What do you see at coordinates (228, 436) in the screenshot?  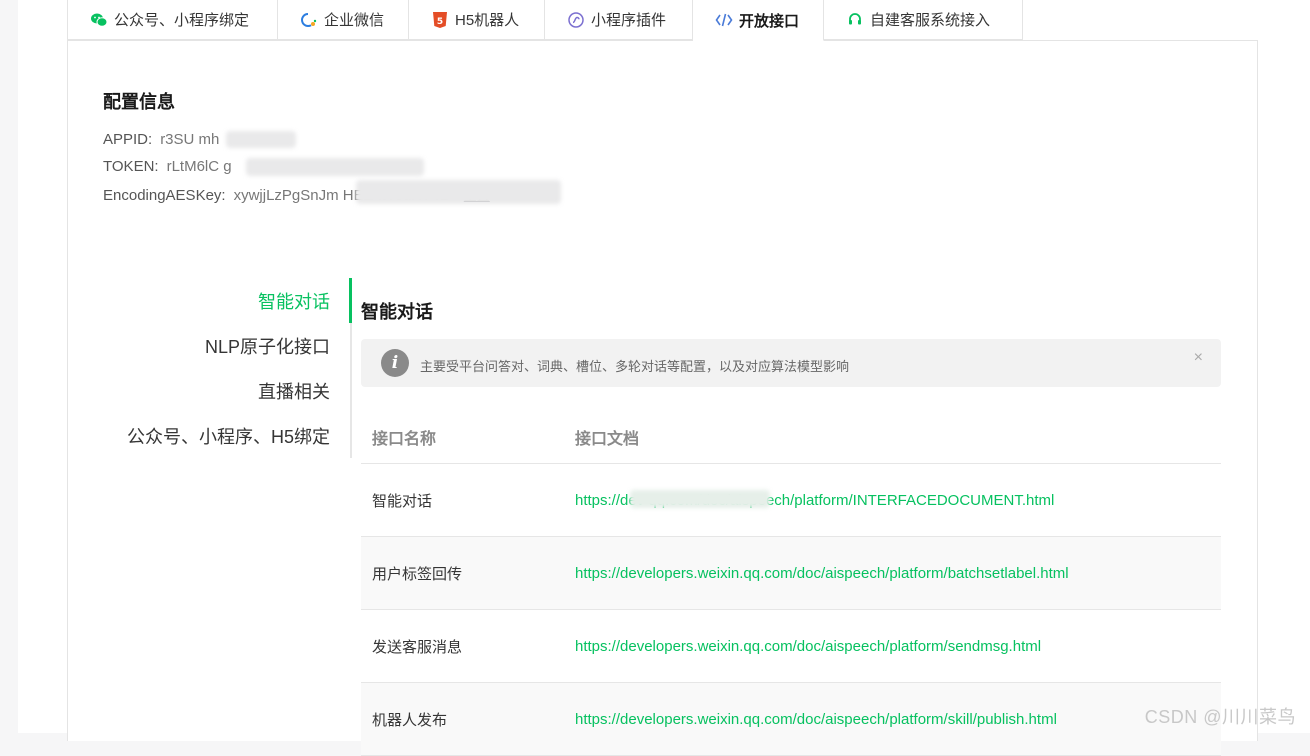 I see `nav-item-binding: 公众号、小程序、H5绑定` at bounding box center [228, 436].